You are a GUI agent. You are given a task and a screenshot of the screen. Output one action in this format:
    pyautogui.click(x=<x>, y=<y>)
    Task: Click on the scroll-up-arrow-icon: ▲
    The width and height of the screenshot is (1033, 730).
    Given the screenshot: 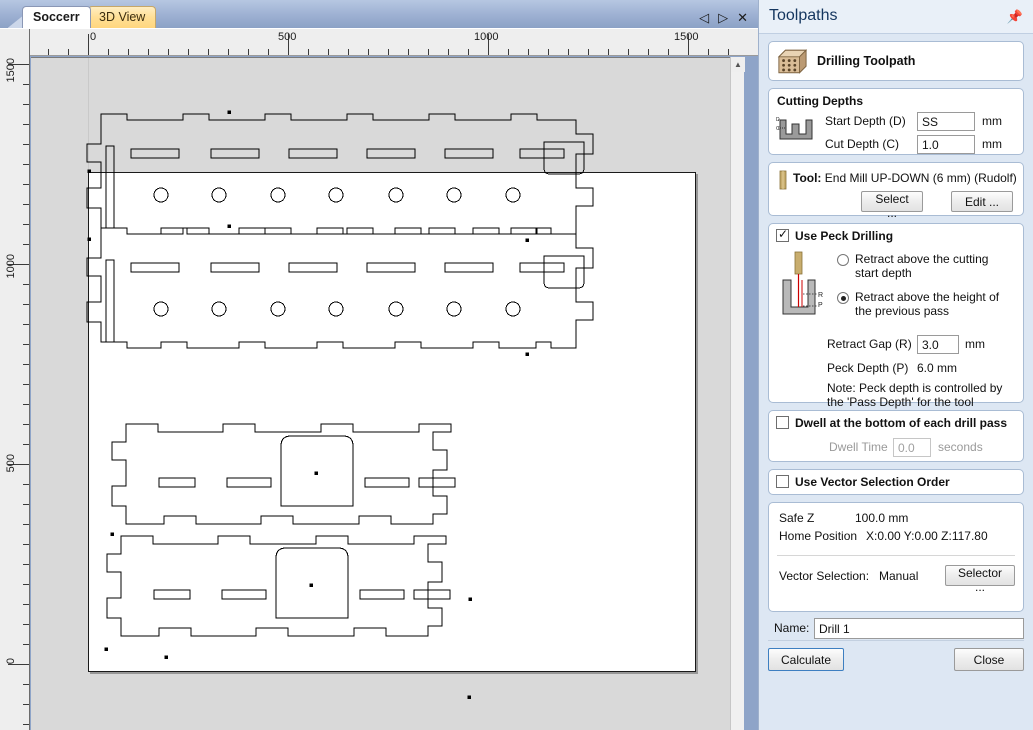 What is the action you would take?
    pyautogui.click(x=738, y=64)
    